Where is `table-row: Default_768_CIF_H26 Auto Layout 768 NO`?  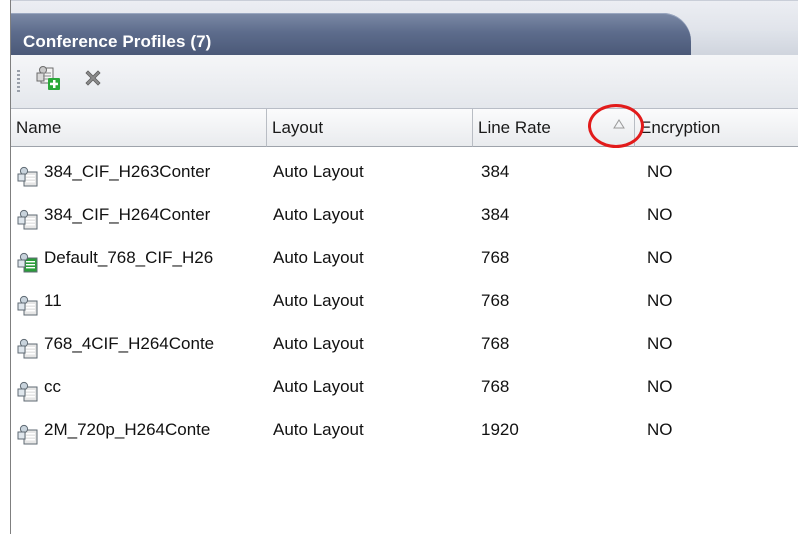
table-row: Default_768_CIF_H26 Auto Layout 768 NO is located at coordinates (404, 257).